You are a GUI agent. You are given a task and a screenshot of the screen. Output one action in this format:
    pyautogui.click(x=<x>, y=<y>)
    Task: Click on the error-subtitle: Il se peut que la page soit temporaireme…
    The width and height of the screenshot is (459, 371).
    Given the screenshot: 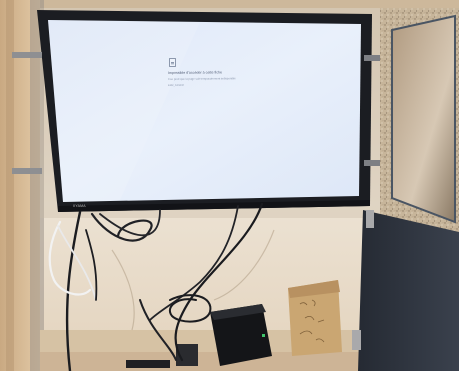 What is the action you would take?
    pyautogui.click(x=201, y=78)
    